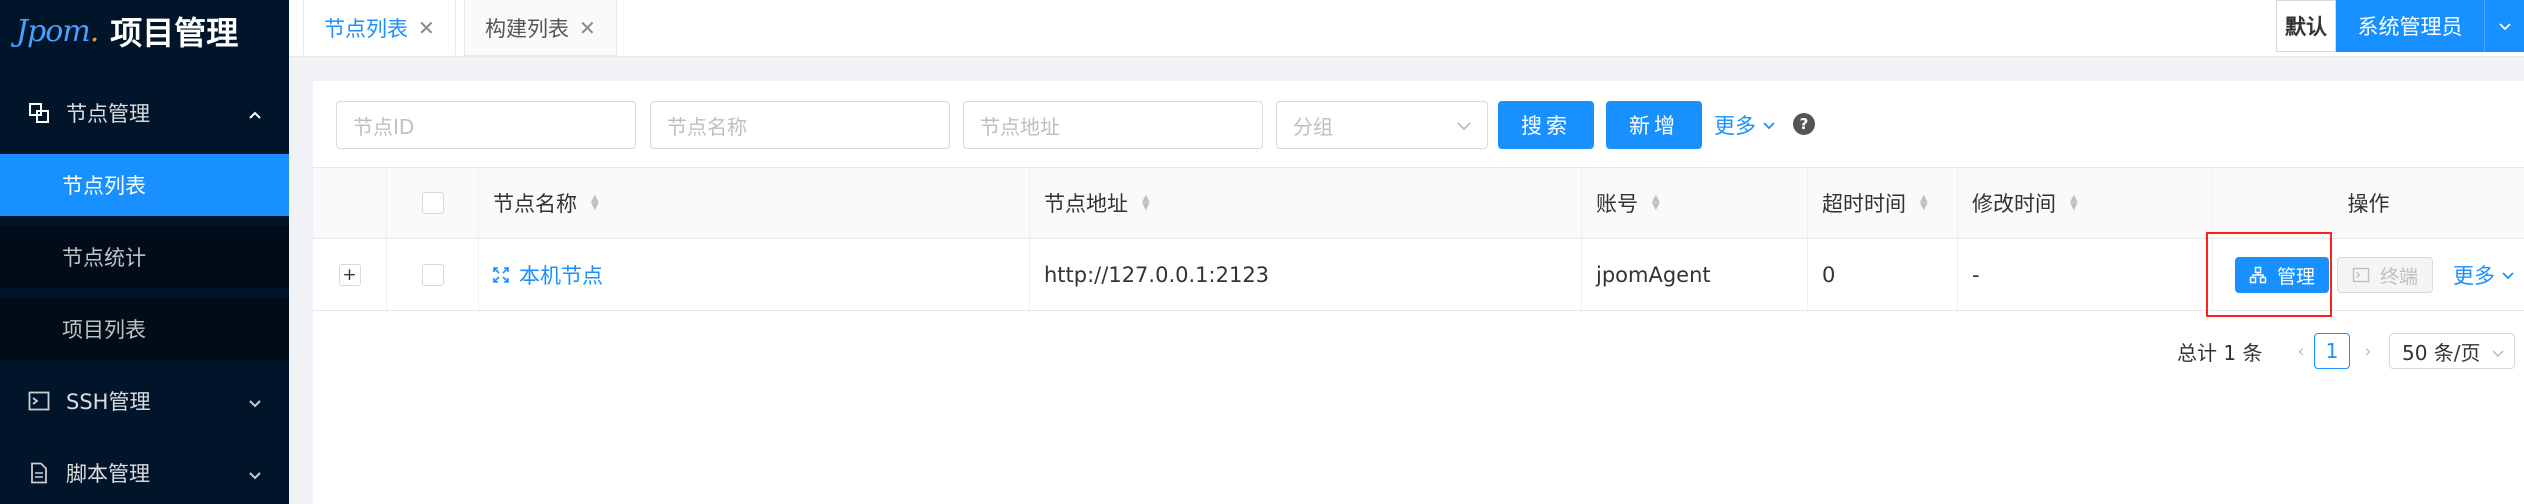 The height and width of the screenshot is (504, 2524). I want to click on column-label: 账号, so click(1617, 204).